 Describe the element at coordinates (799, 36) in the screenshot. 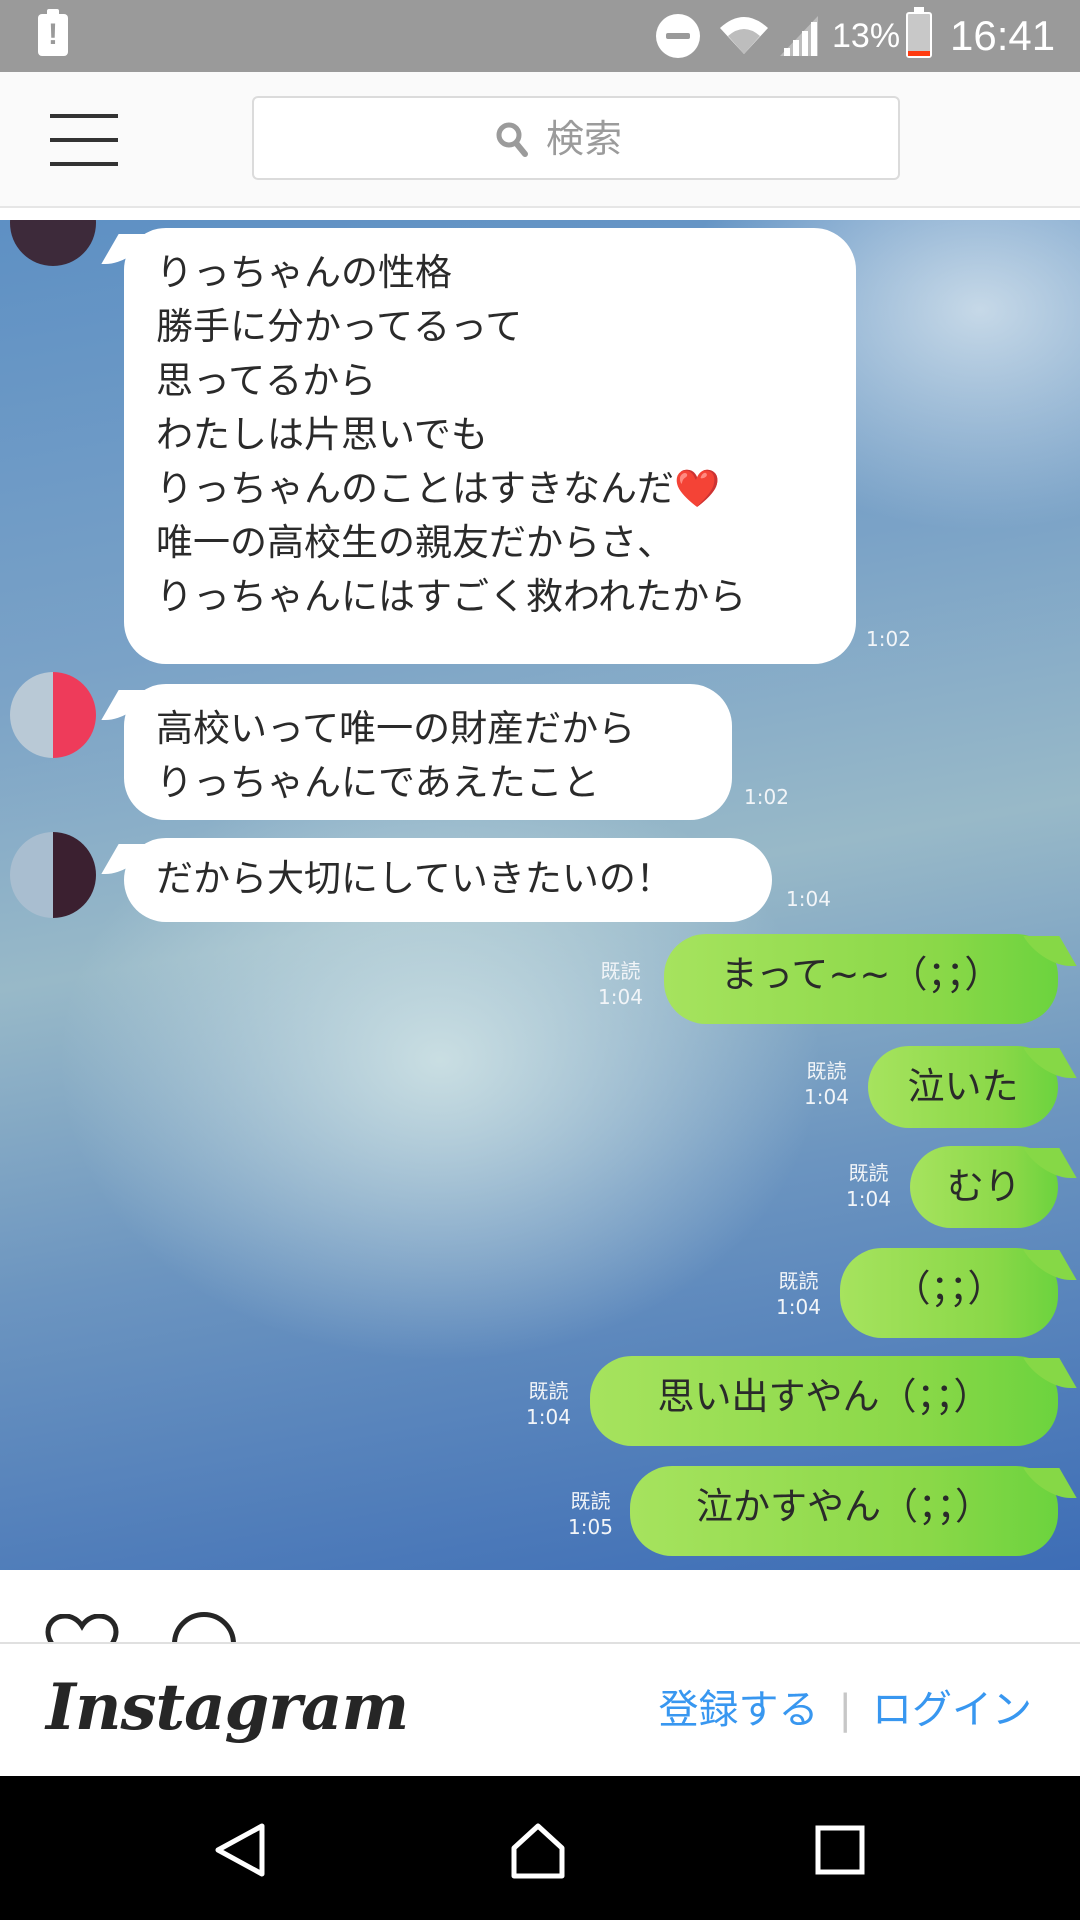

I see `signal-icon` at that location.